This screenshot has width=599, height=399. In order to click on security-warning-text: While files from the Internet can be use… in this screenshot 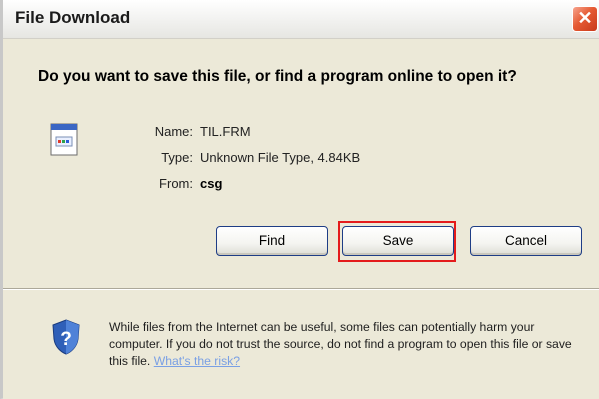, I will do `click(349, 344)`.